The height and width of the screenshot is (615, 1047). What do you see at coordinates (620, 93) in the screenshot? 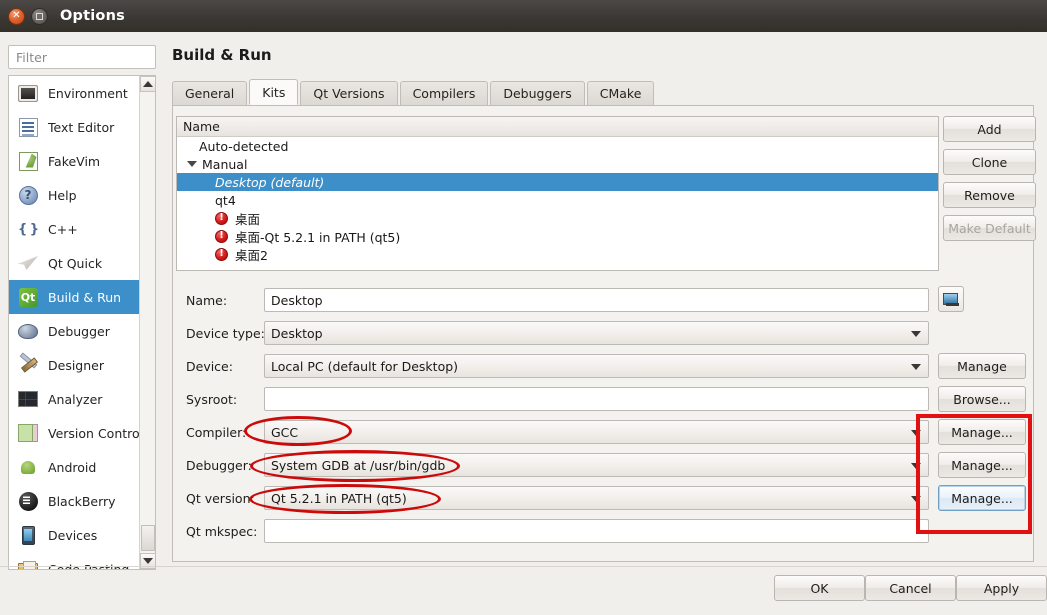
I see `tab-cmake: CMake` at bounding box center [620, 93].